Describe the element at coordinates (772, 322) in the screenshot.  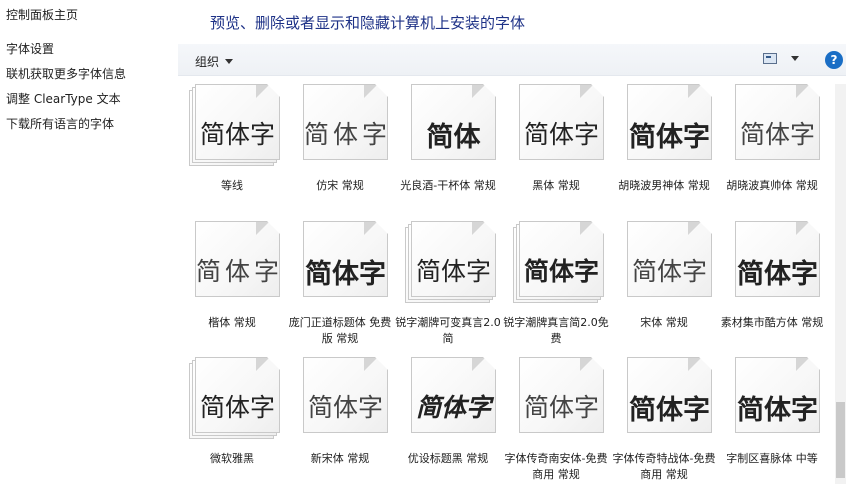
I see `font-name-label: 素材集市酷方体 常规` at that location.